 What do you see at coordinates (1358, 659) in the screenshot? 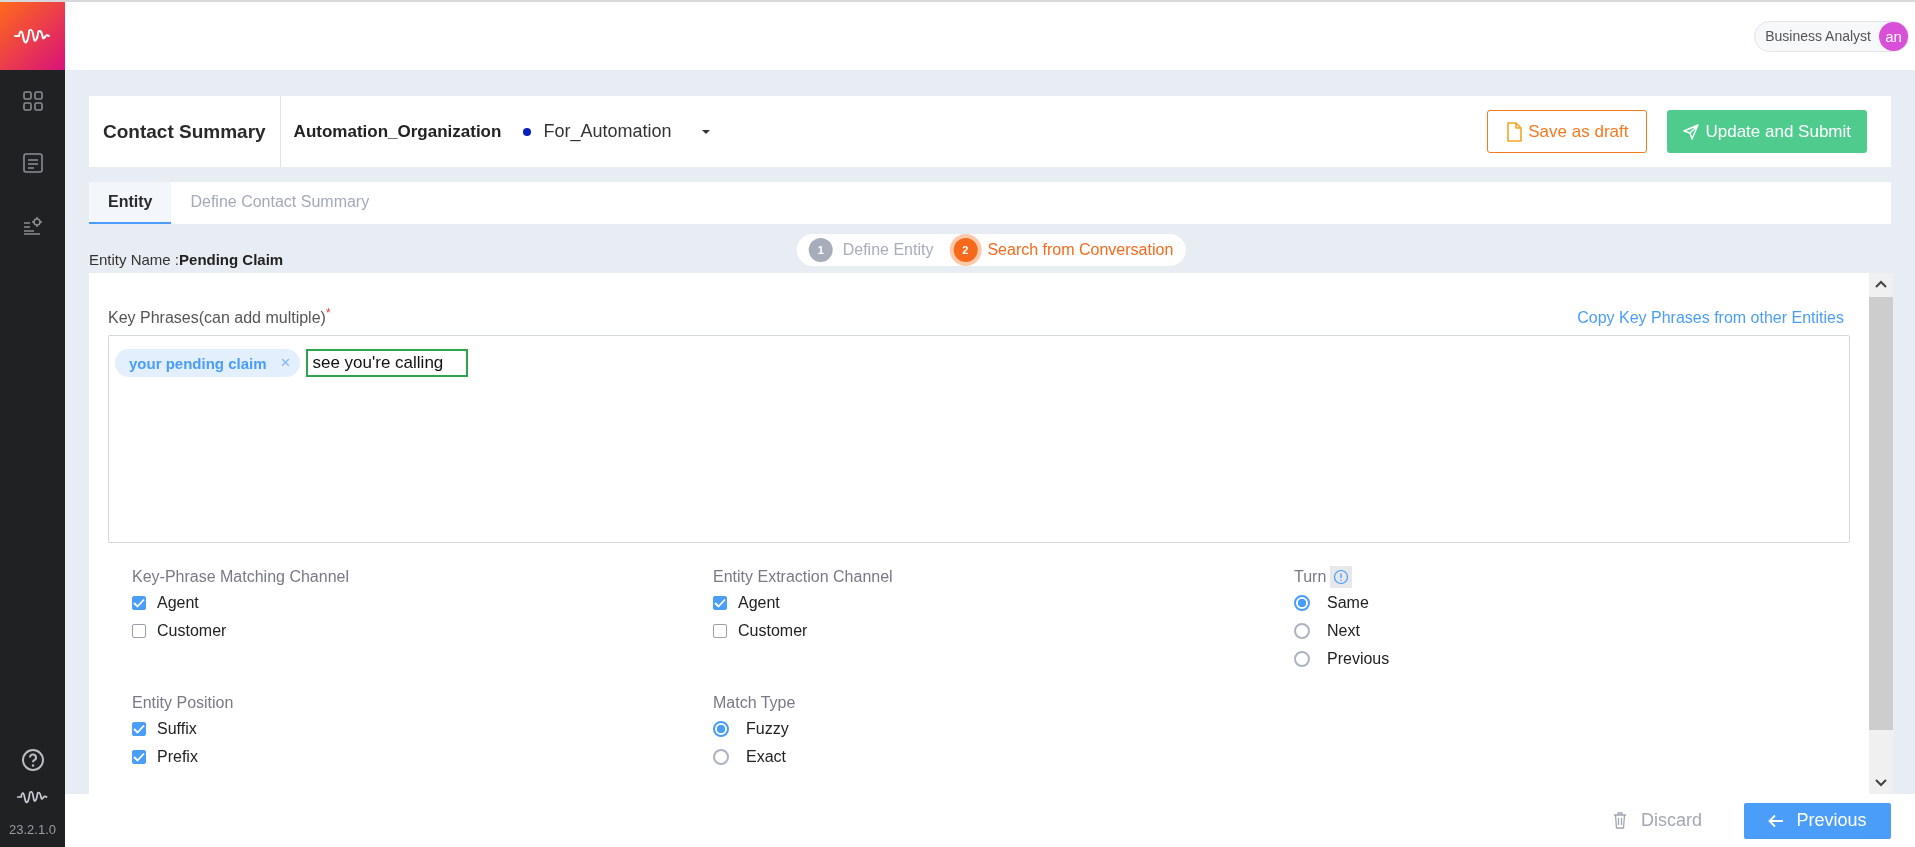
I see `option-label: Previous` at bounding box center [1358, 659].